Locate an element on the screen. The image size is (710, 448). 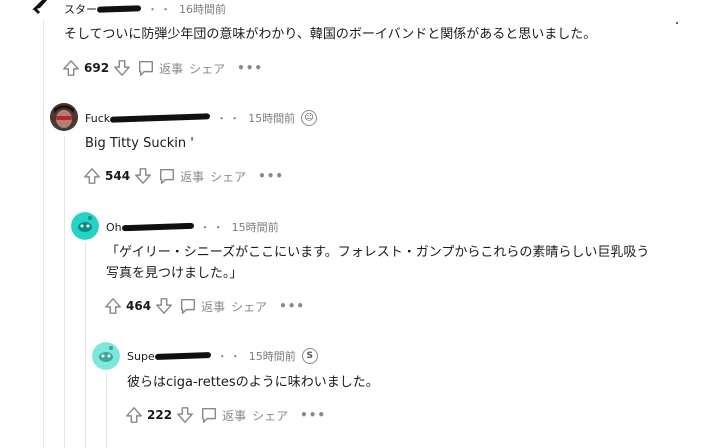
vote-count: 692 is located at coordinates (97, 68).